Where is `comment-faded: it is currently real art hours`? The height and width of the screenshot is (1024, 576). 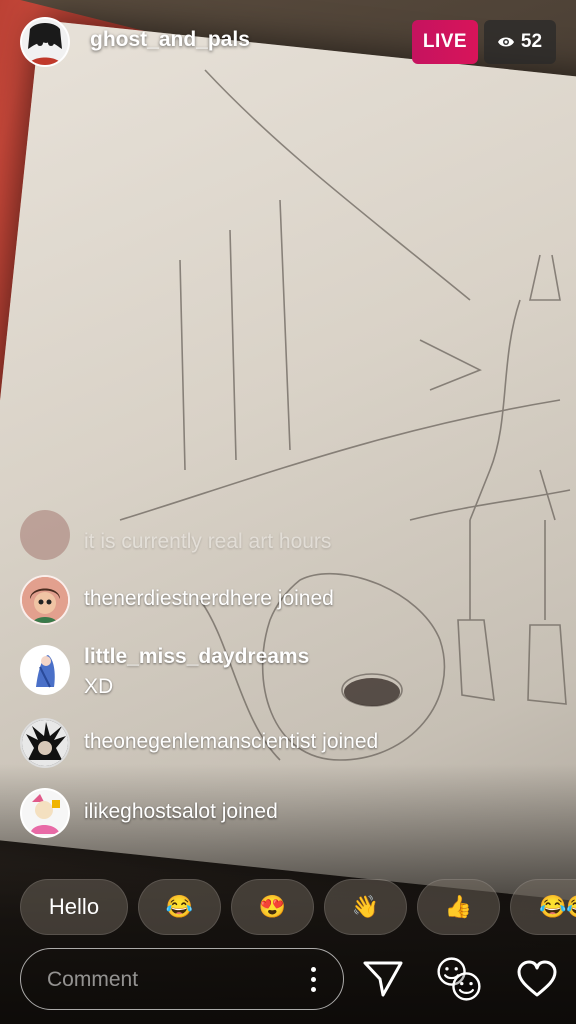 comment-faded: it is currently real art hours is located at coordinates (288, 536).